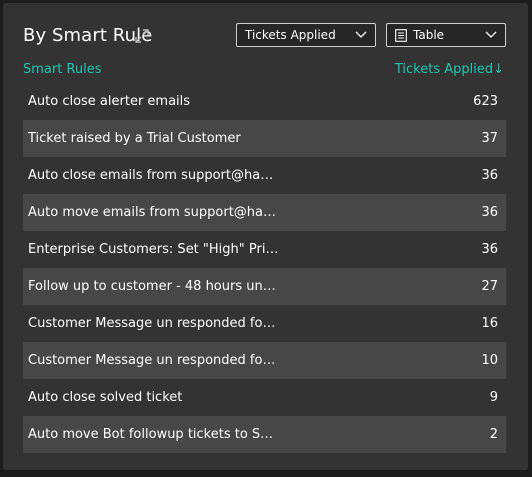  I want to click on metric-dropdown: Tickets Applied, so click(306, 35).